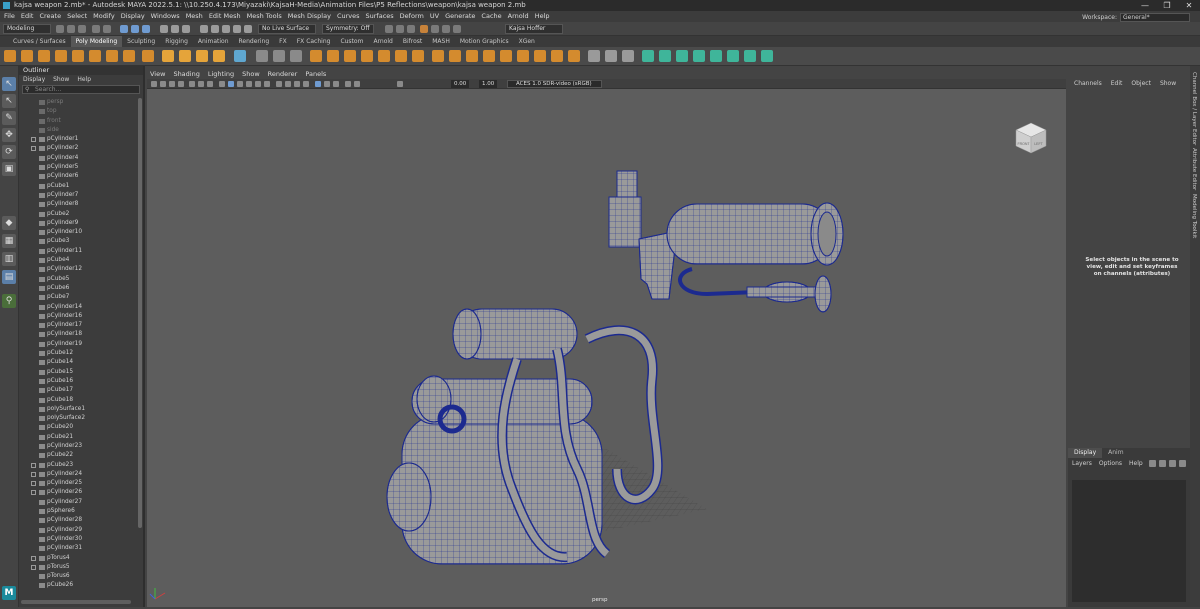  I want to click on new-layer-selected-icon, so click(1182, 463).